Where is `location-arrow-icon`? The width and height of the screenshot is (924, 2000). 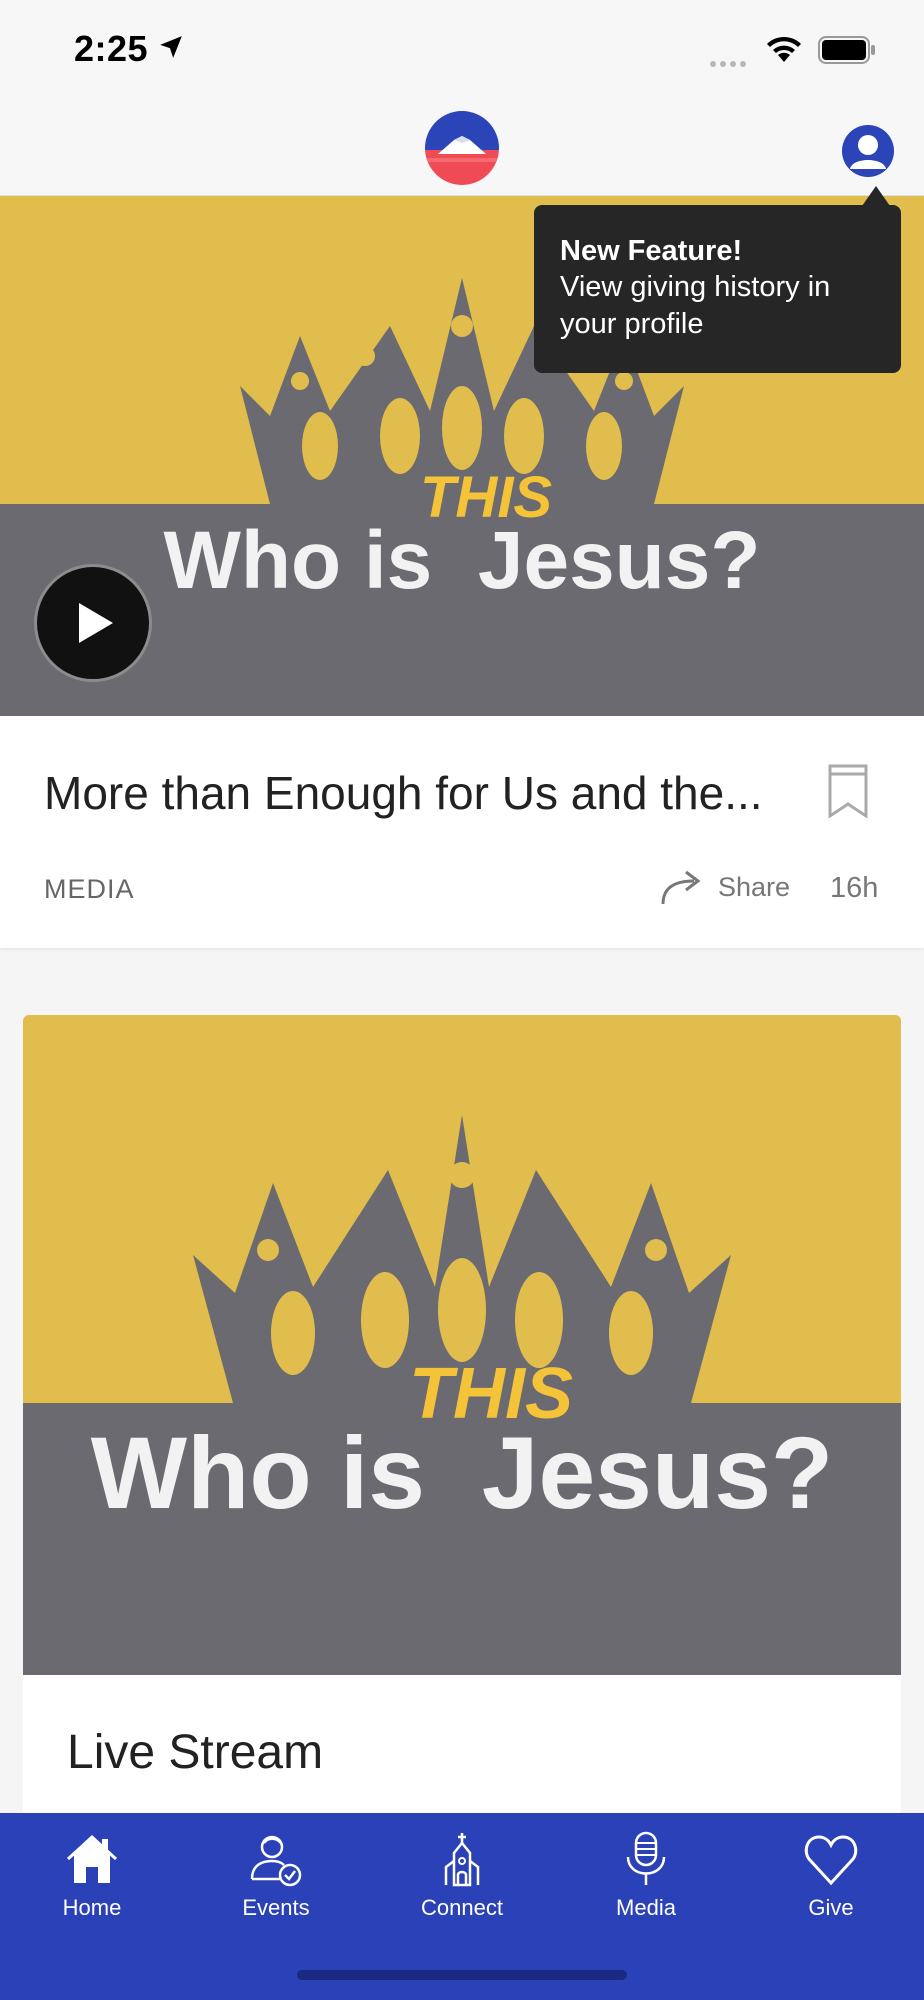 location-arrow-icon is located at coordinates (171, 47).